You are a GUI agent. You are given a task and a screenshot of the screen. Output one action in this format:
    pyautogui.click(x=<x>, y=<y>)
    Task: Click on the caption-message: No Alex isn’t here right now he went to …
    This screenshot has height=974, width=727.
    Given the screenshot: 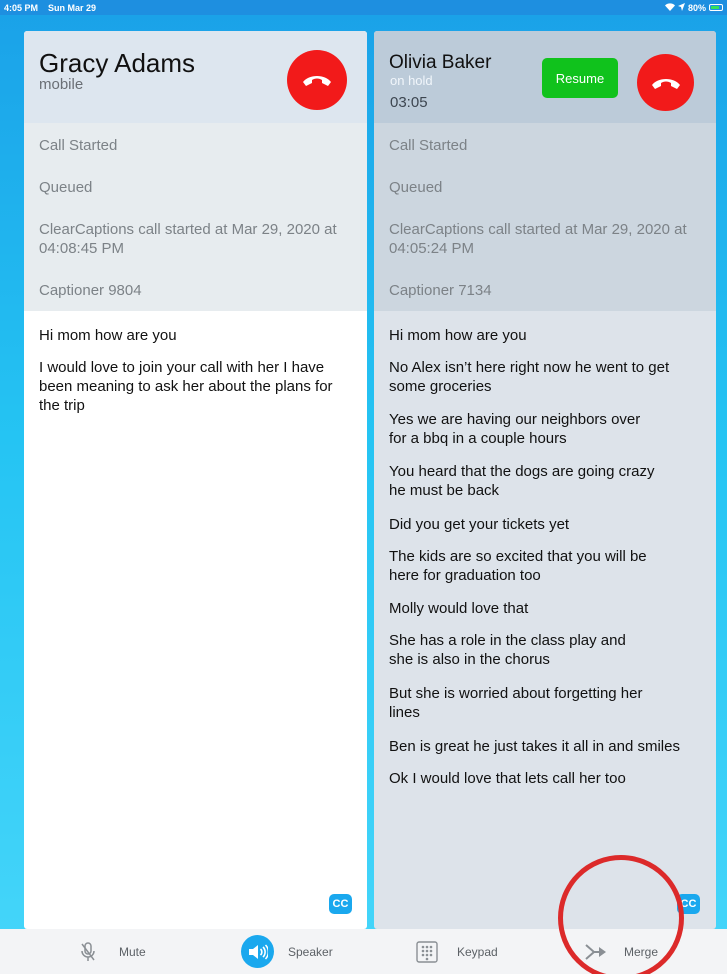 What is the action you would take?
    pyautogui.click(x=529, y=377)
    